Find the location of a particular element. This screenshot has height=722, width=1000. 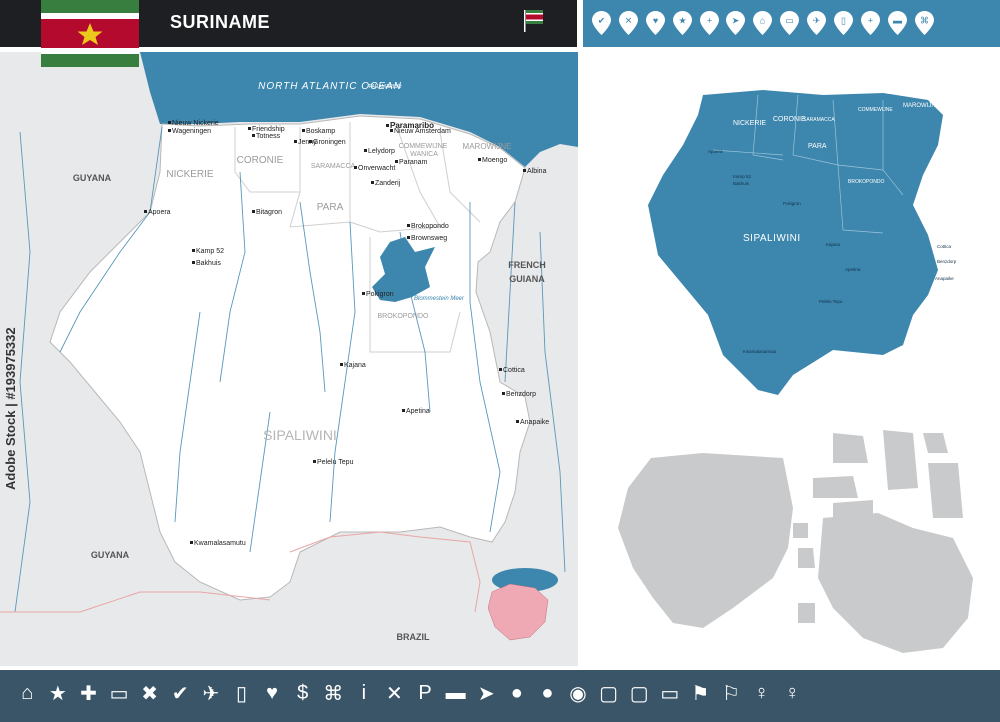

district-label-nickerie: NICKERIE is located at coordinates (190, 174).